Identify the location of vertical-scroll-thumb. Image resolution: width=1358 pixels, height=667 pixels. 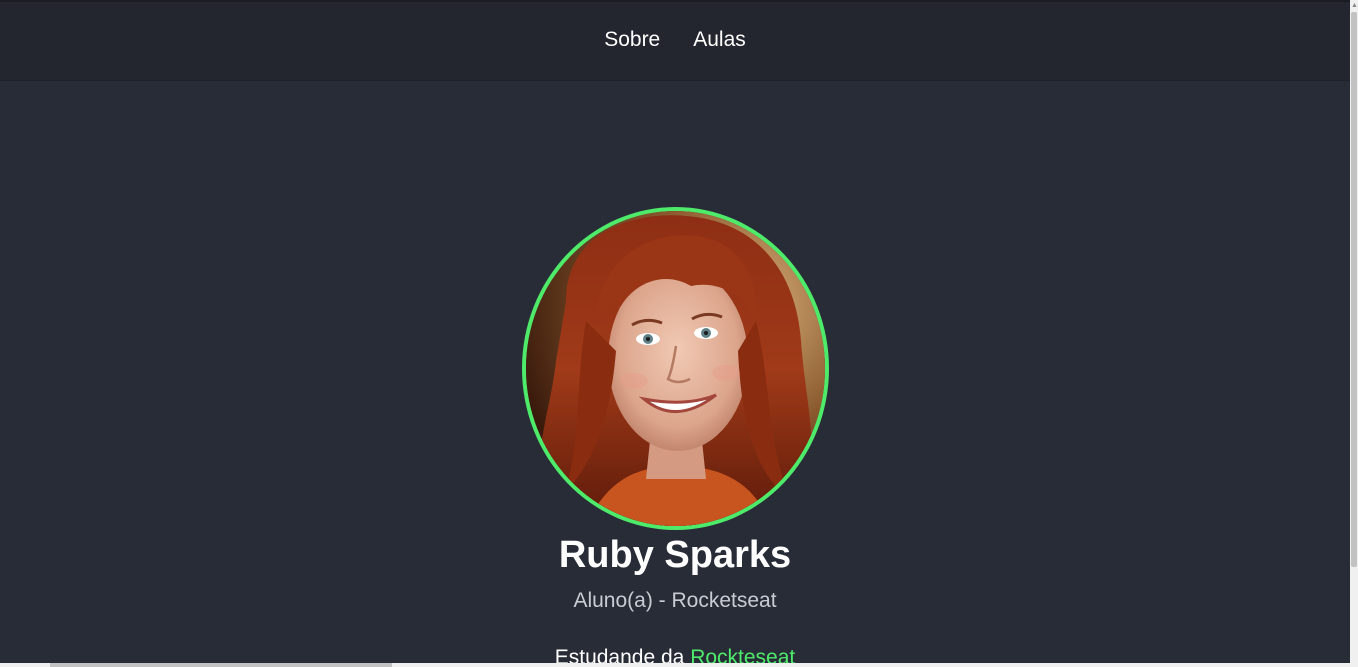
(1354, 289).